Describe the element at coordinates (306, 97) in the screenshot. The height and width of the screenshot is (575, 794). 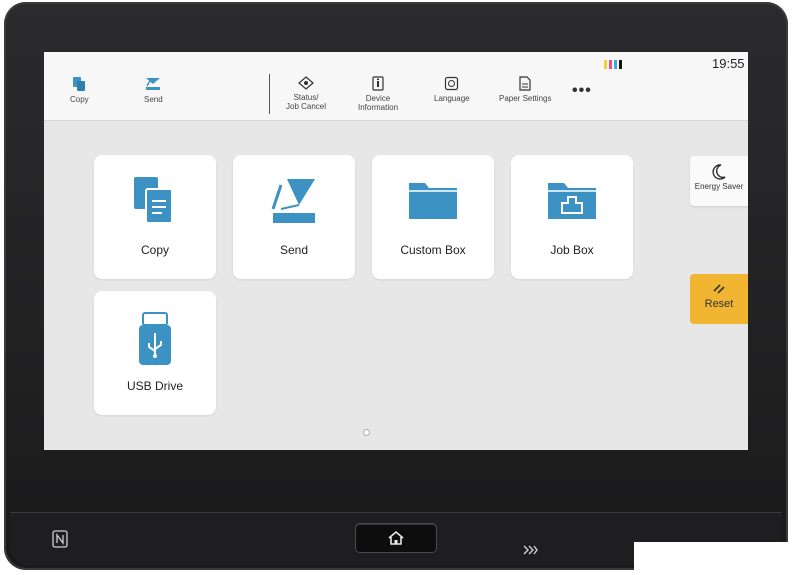
I see `status-label-line1: Status/` at that location.